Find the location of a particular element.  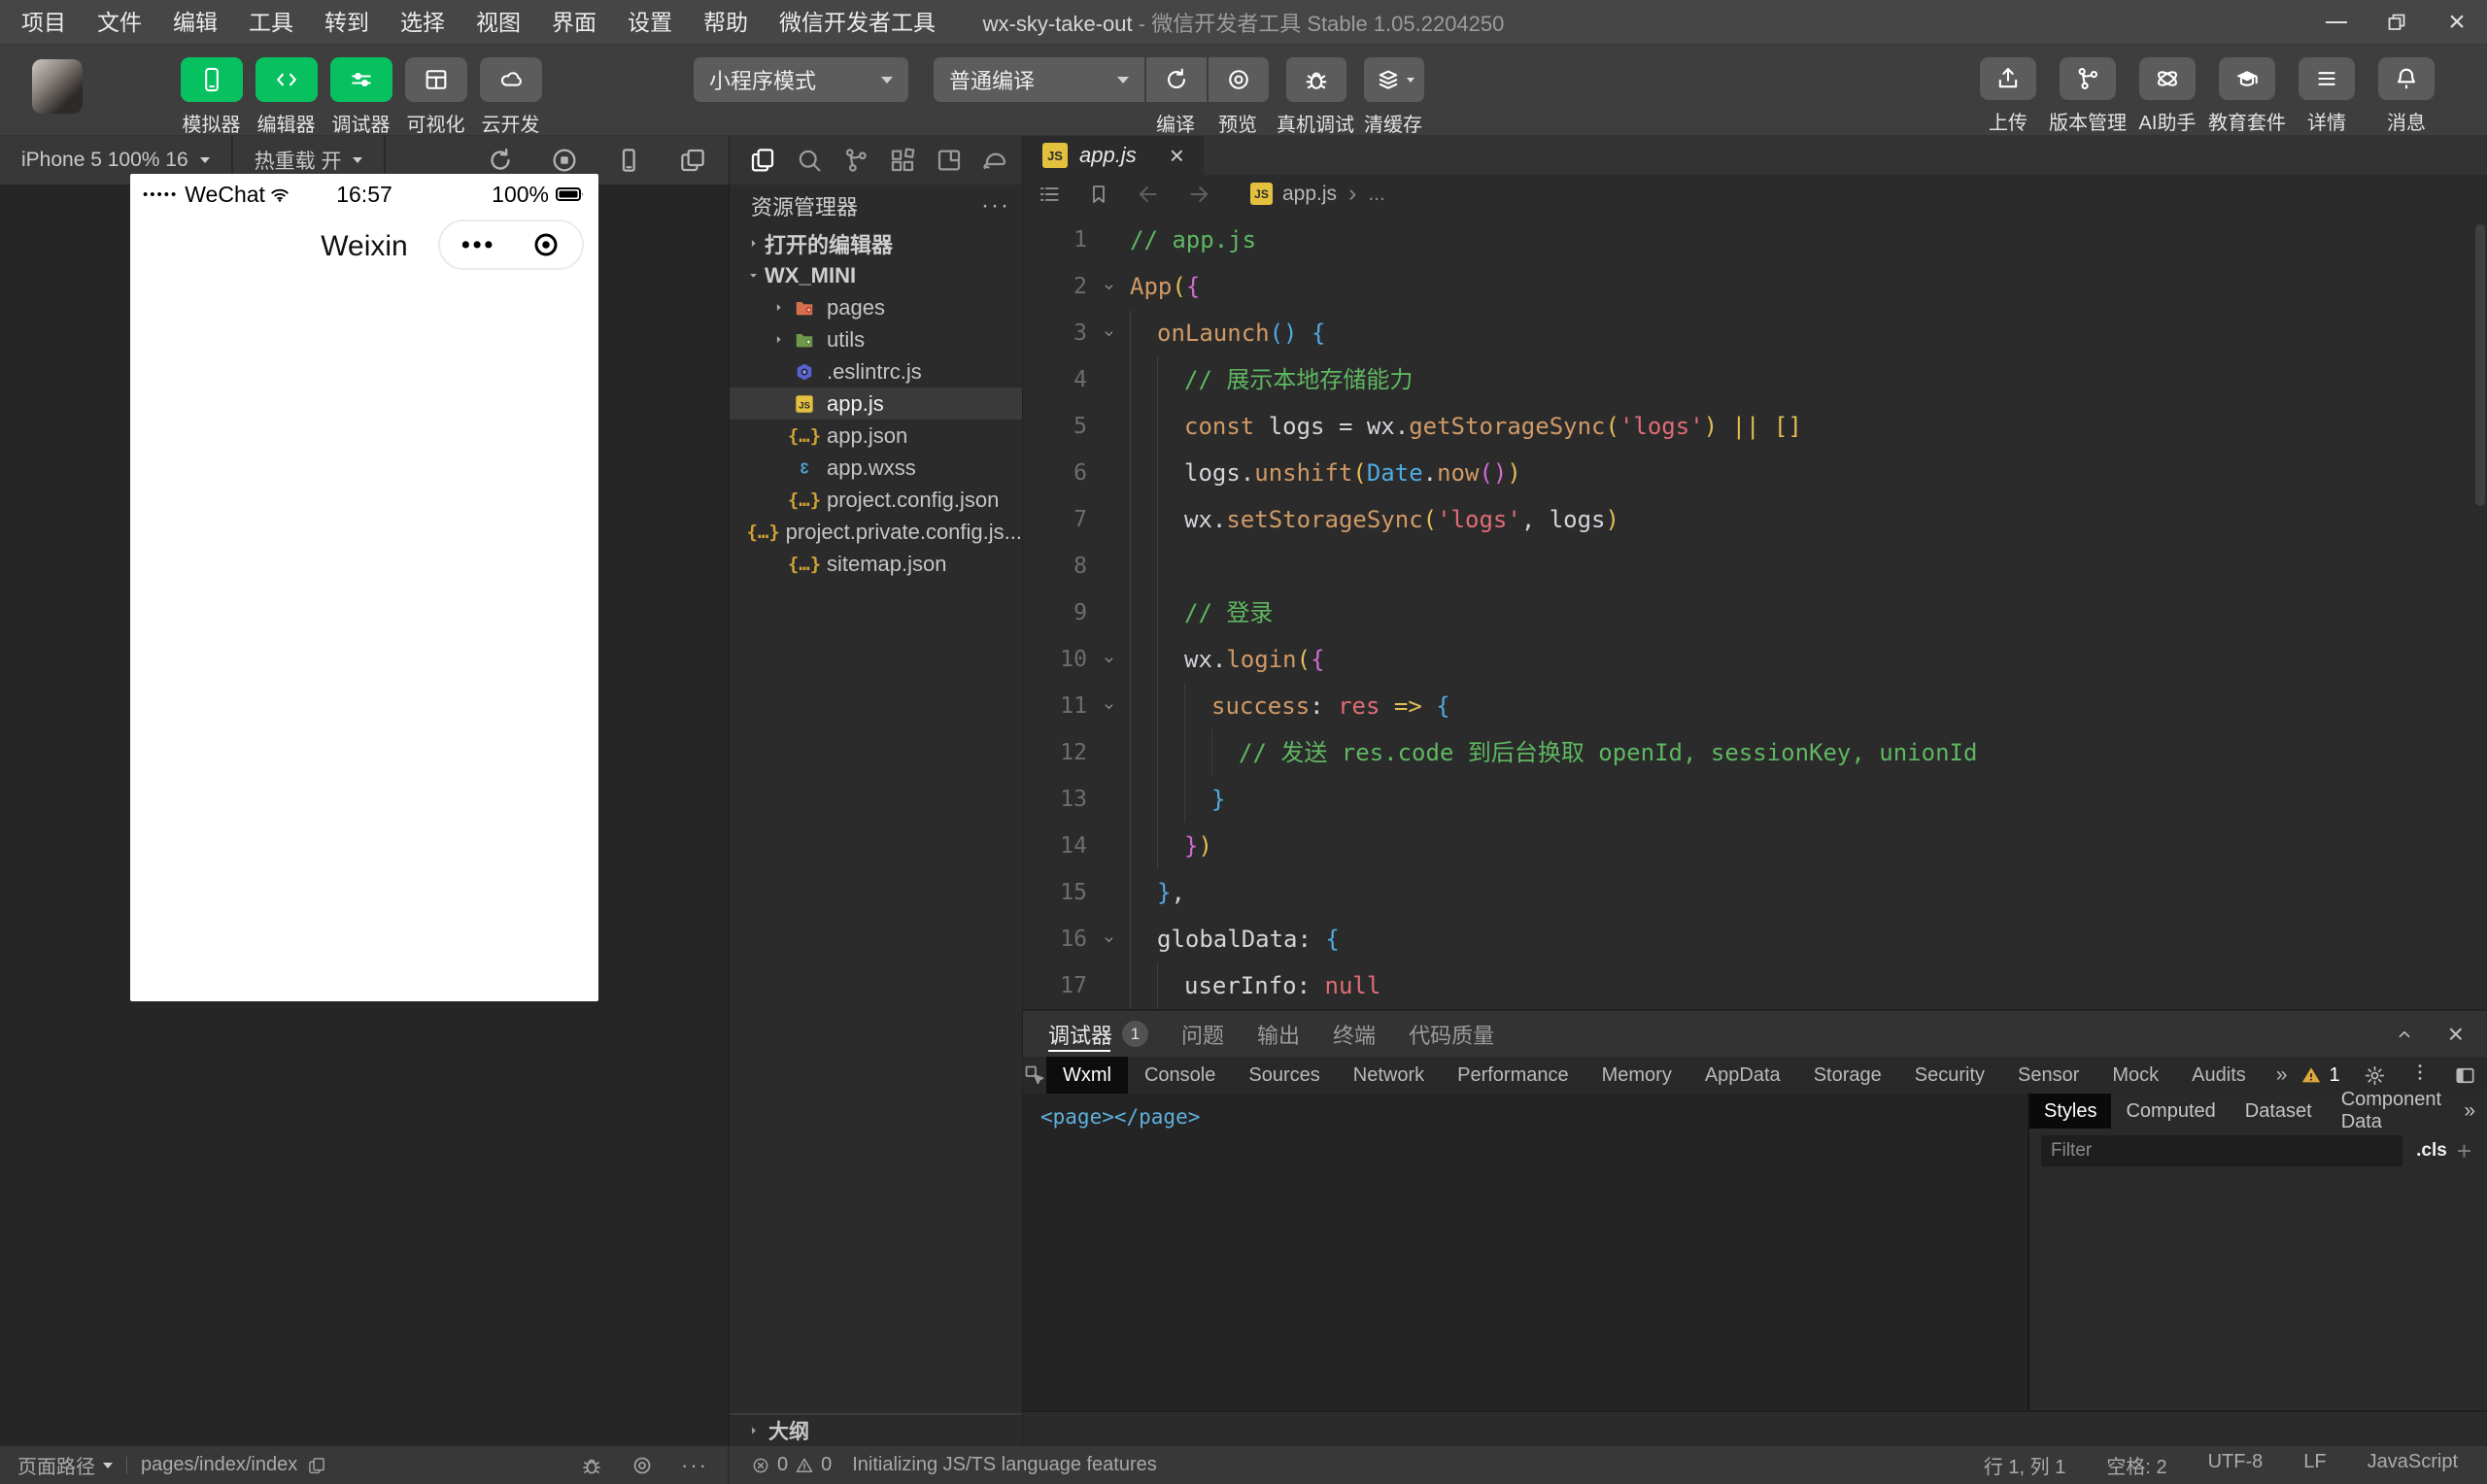

statusbar-item-0: 行 1, 列 1 is located at coordinates (2024, 1465).